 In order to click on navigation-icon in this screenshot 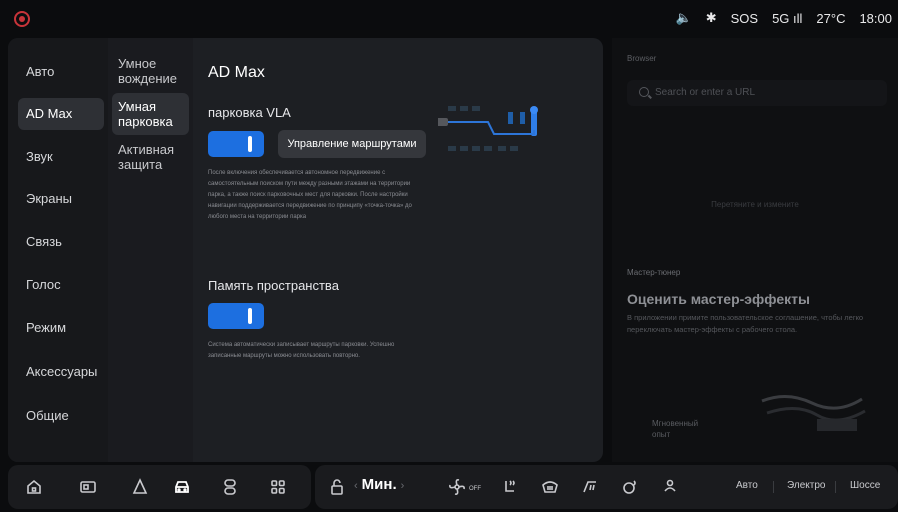, I will do `click(140, 487)`.